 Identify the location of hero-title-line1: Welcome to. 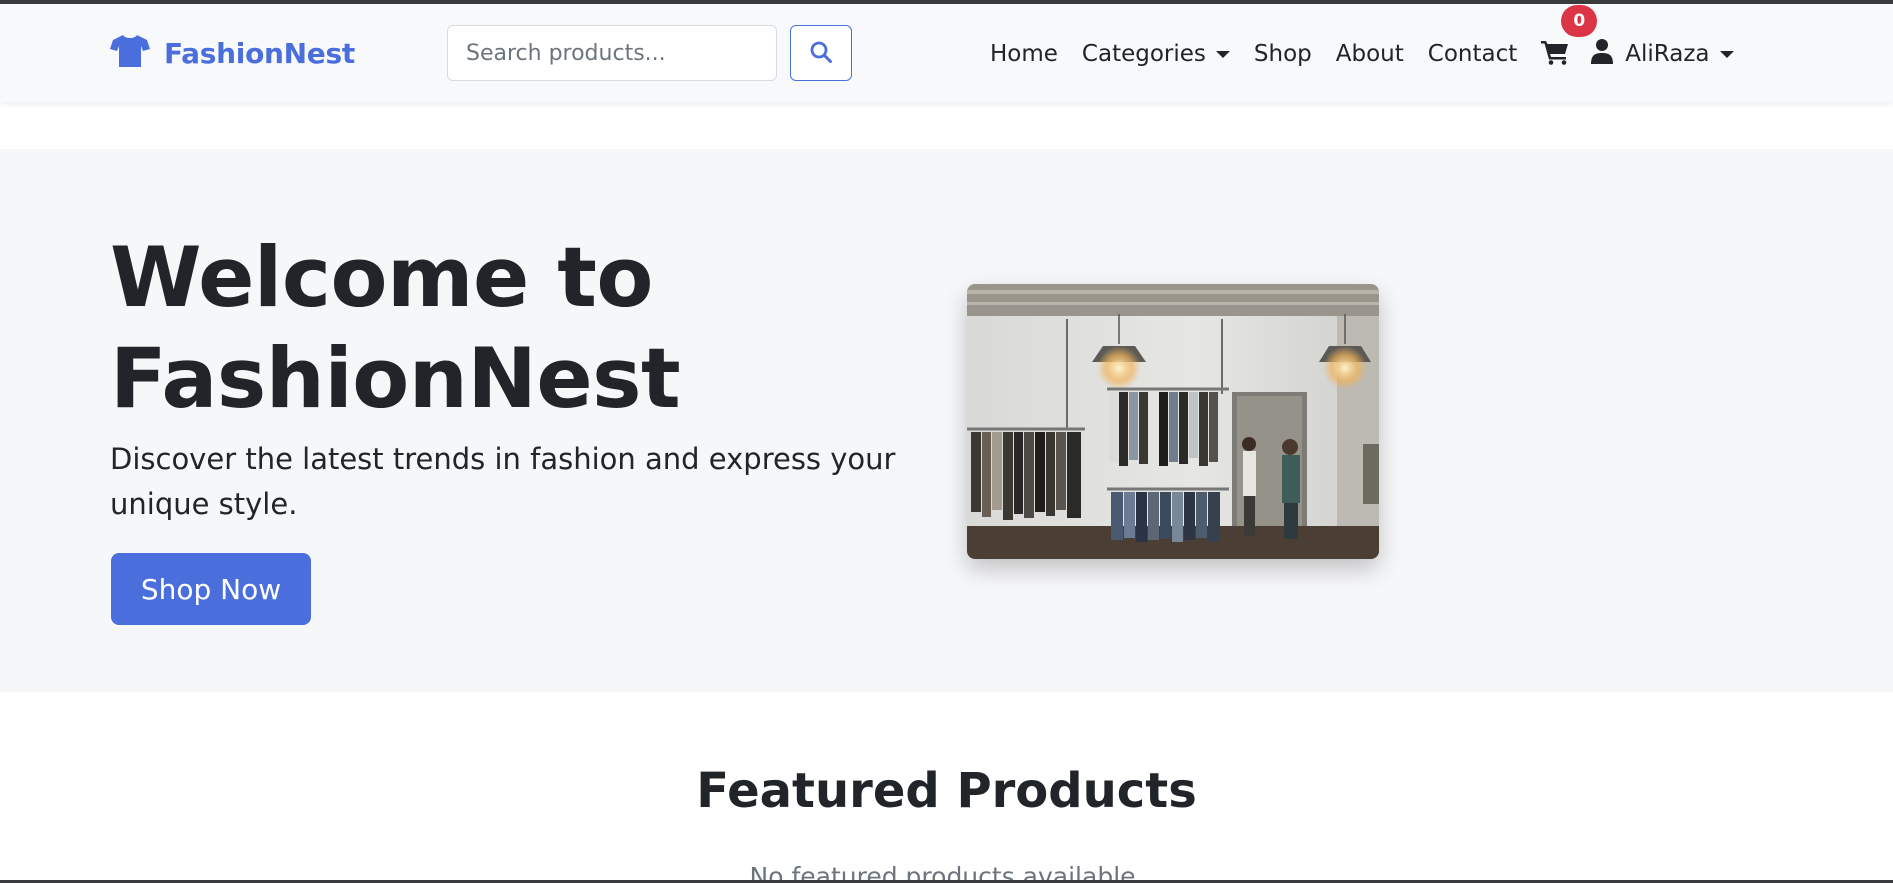
(381, 277).